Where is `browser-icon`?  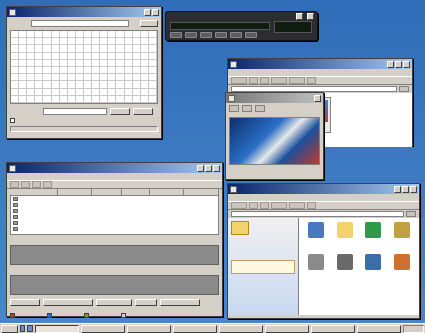 browser-icon is located at coordinates (30, 328).